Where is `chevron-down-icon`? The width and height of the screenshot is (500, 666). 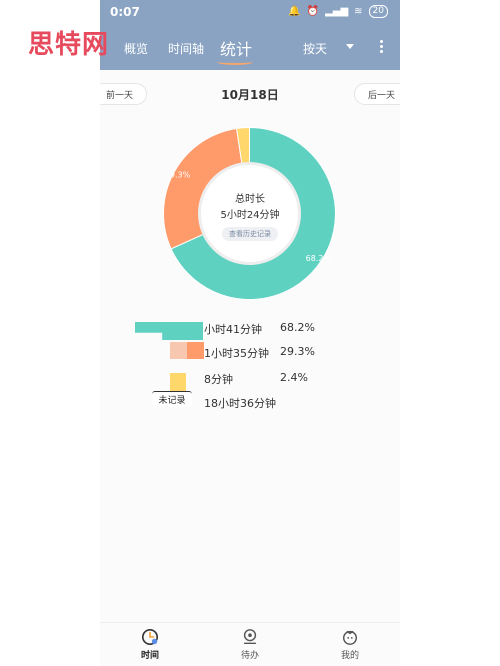 chevron-down-icon is located at coordinates (350, 46).